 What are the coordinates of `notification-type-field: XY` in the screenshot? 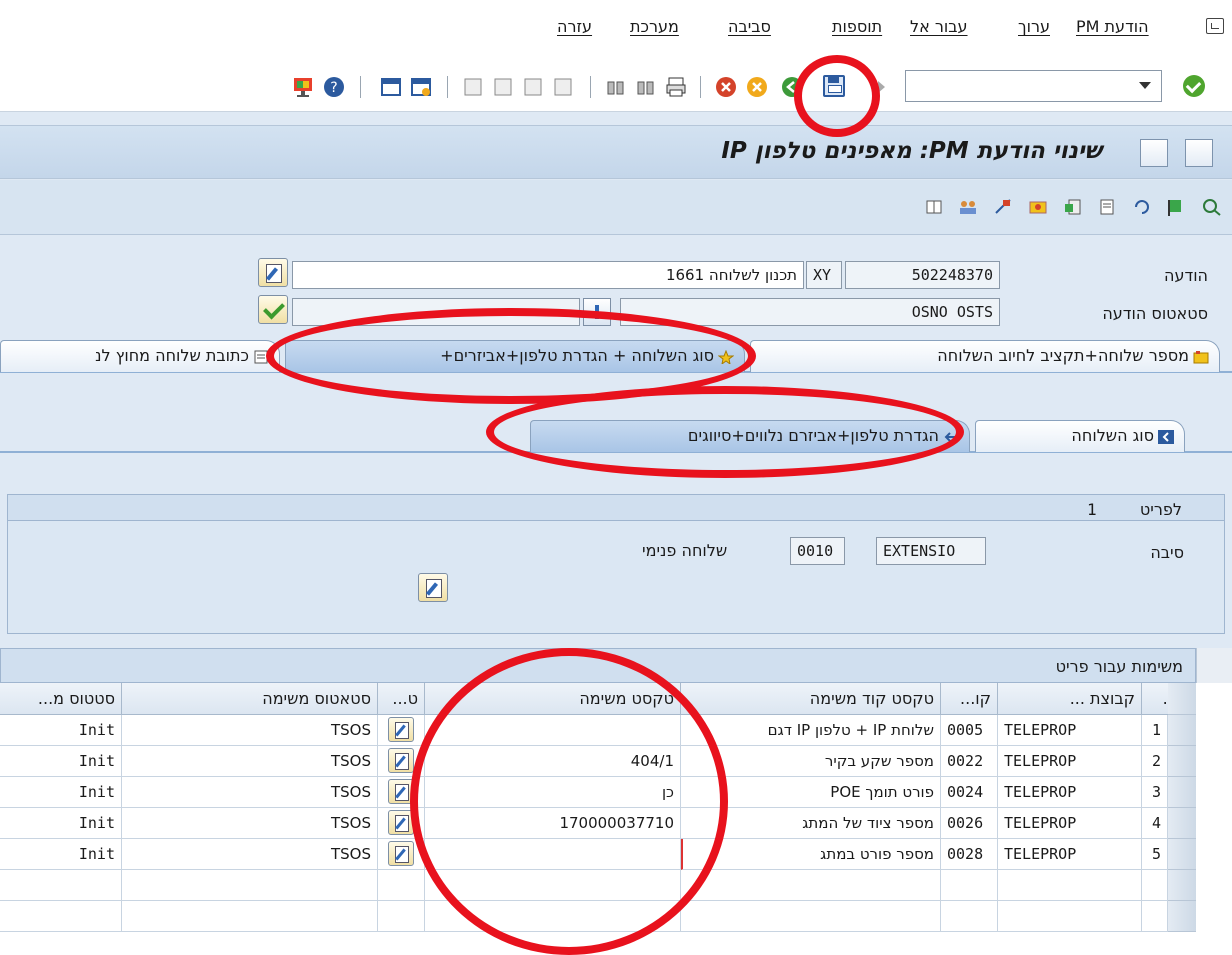 It's located at (824, 275).